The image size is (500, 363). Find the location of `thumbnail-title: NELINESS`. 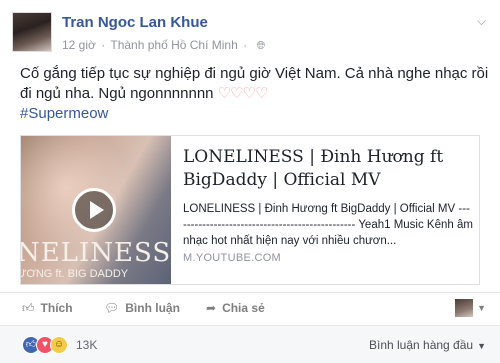

thumbnail-title: NELINESS is located at coordinates (96, 253).